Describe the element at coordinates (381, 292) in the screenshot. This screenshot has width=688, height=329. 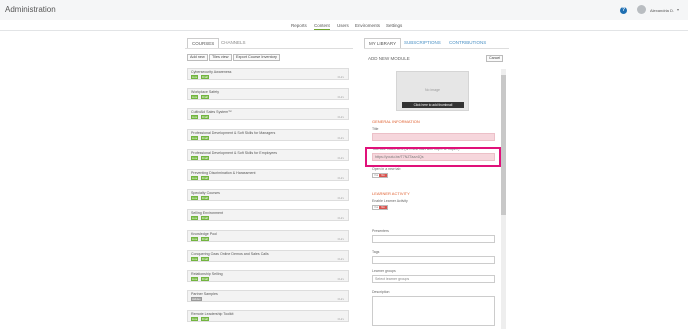
I see `description-label: Description` at that location.